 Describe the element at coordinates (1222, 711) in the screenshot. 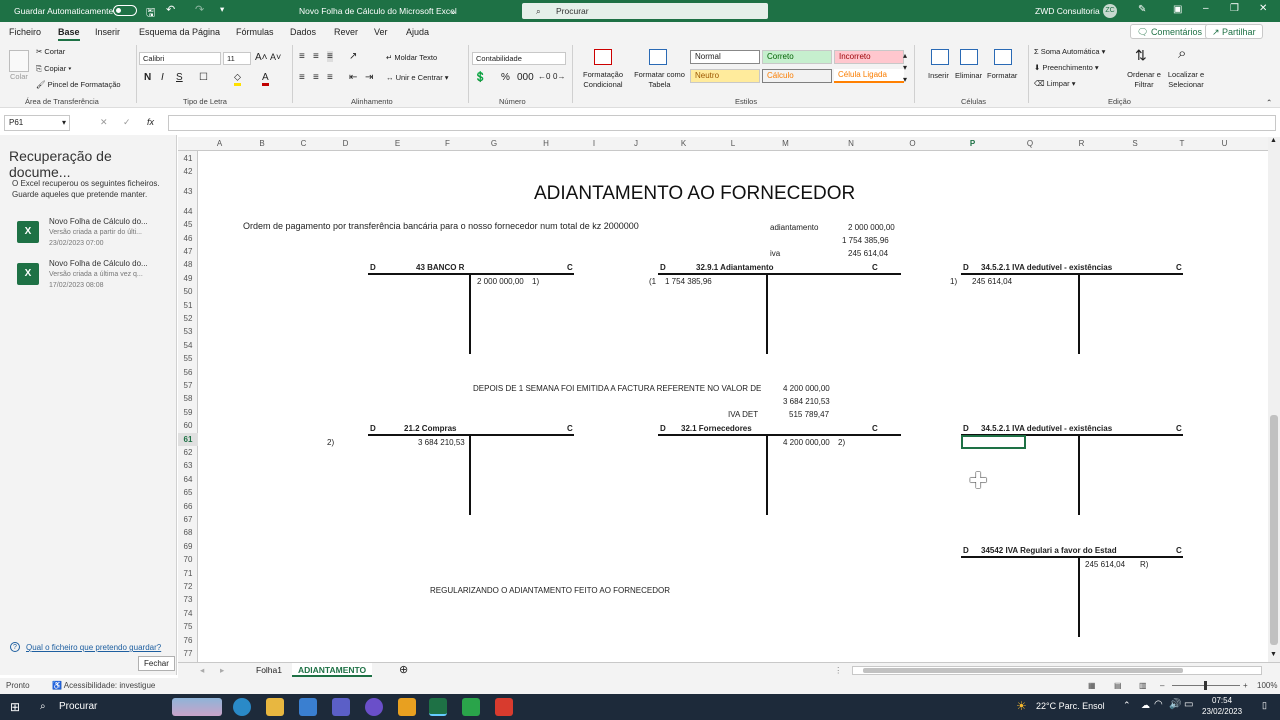

I see `clock-date: 23/02/2023` at that location.